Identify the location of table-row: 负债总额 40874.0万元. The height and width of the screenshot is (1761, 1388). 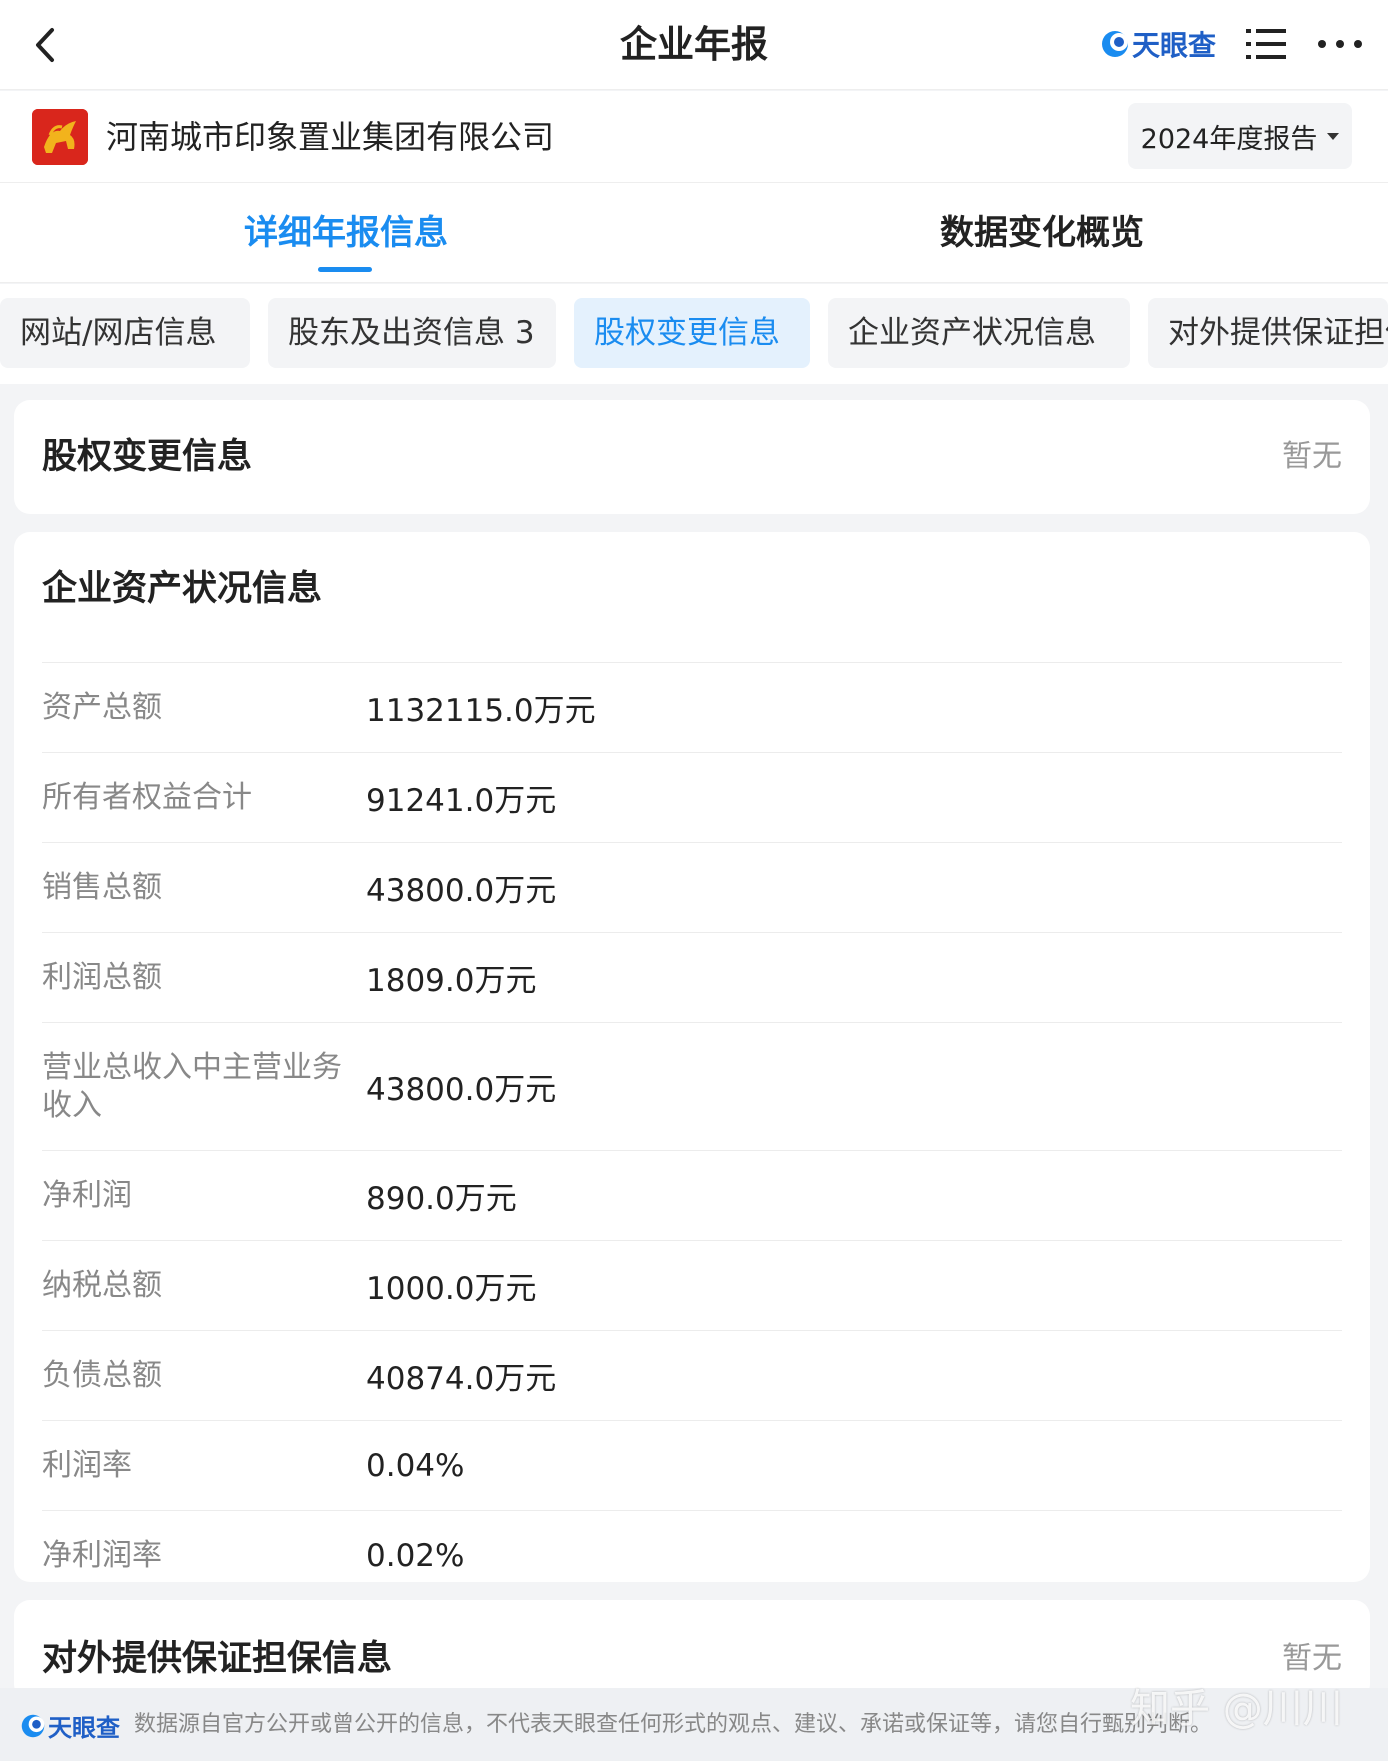
(692, 1375).